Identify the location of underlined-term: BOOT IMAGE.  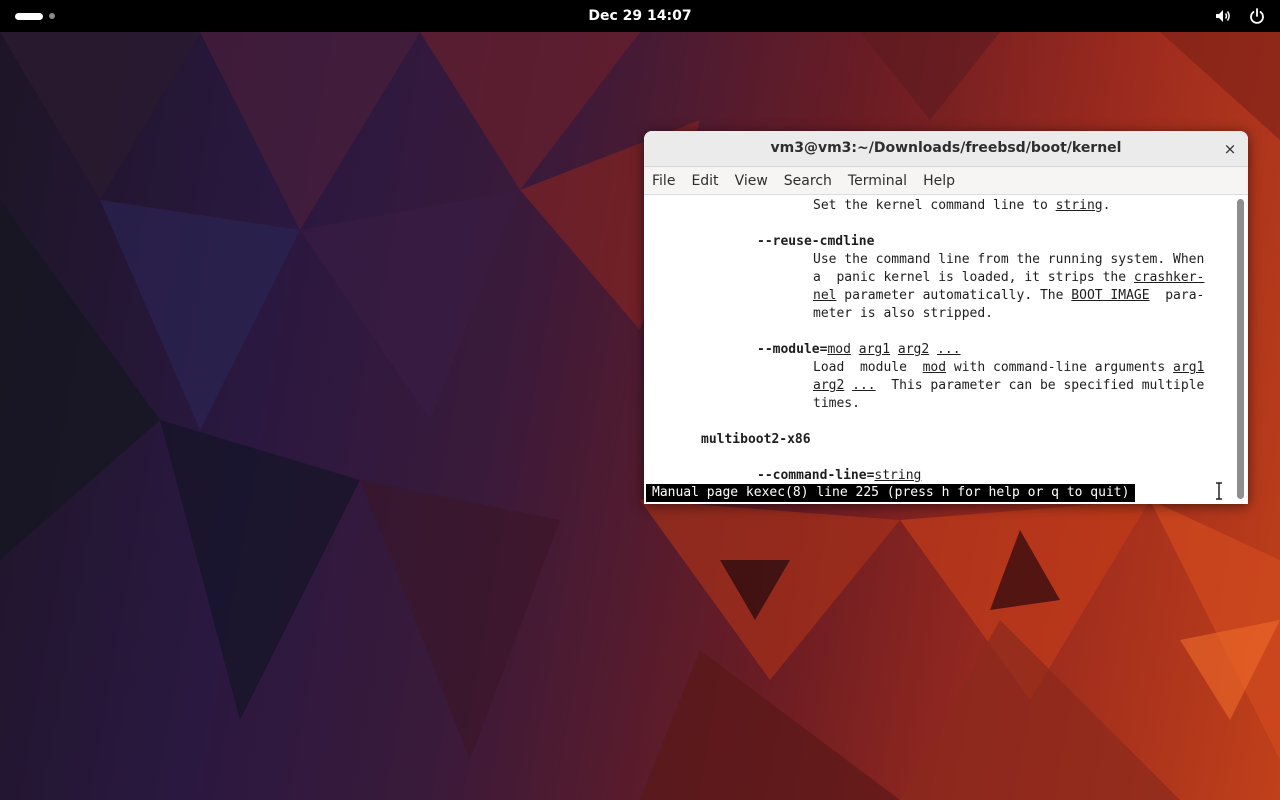
(1110, 295).